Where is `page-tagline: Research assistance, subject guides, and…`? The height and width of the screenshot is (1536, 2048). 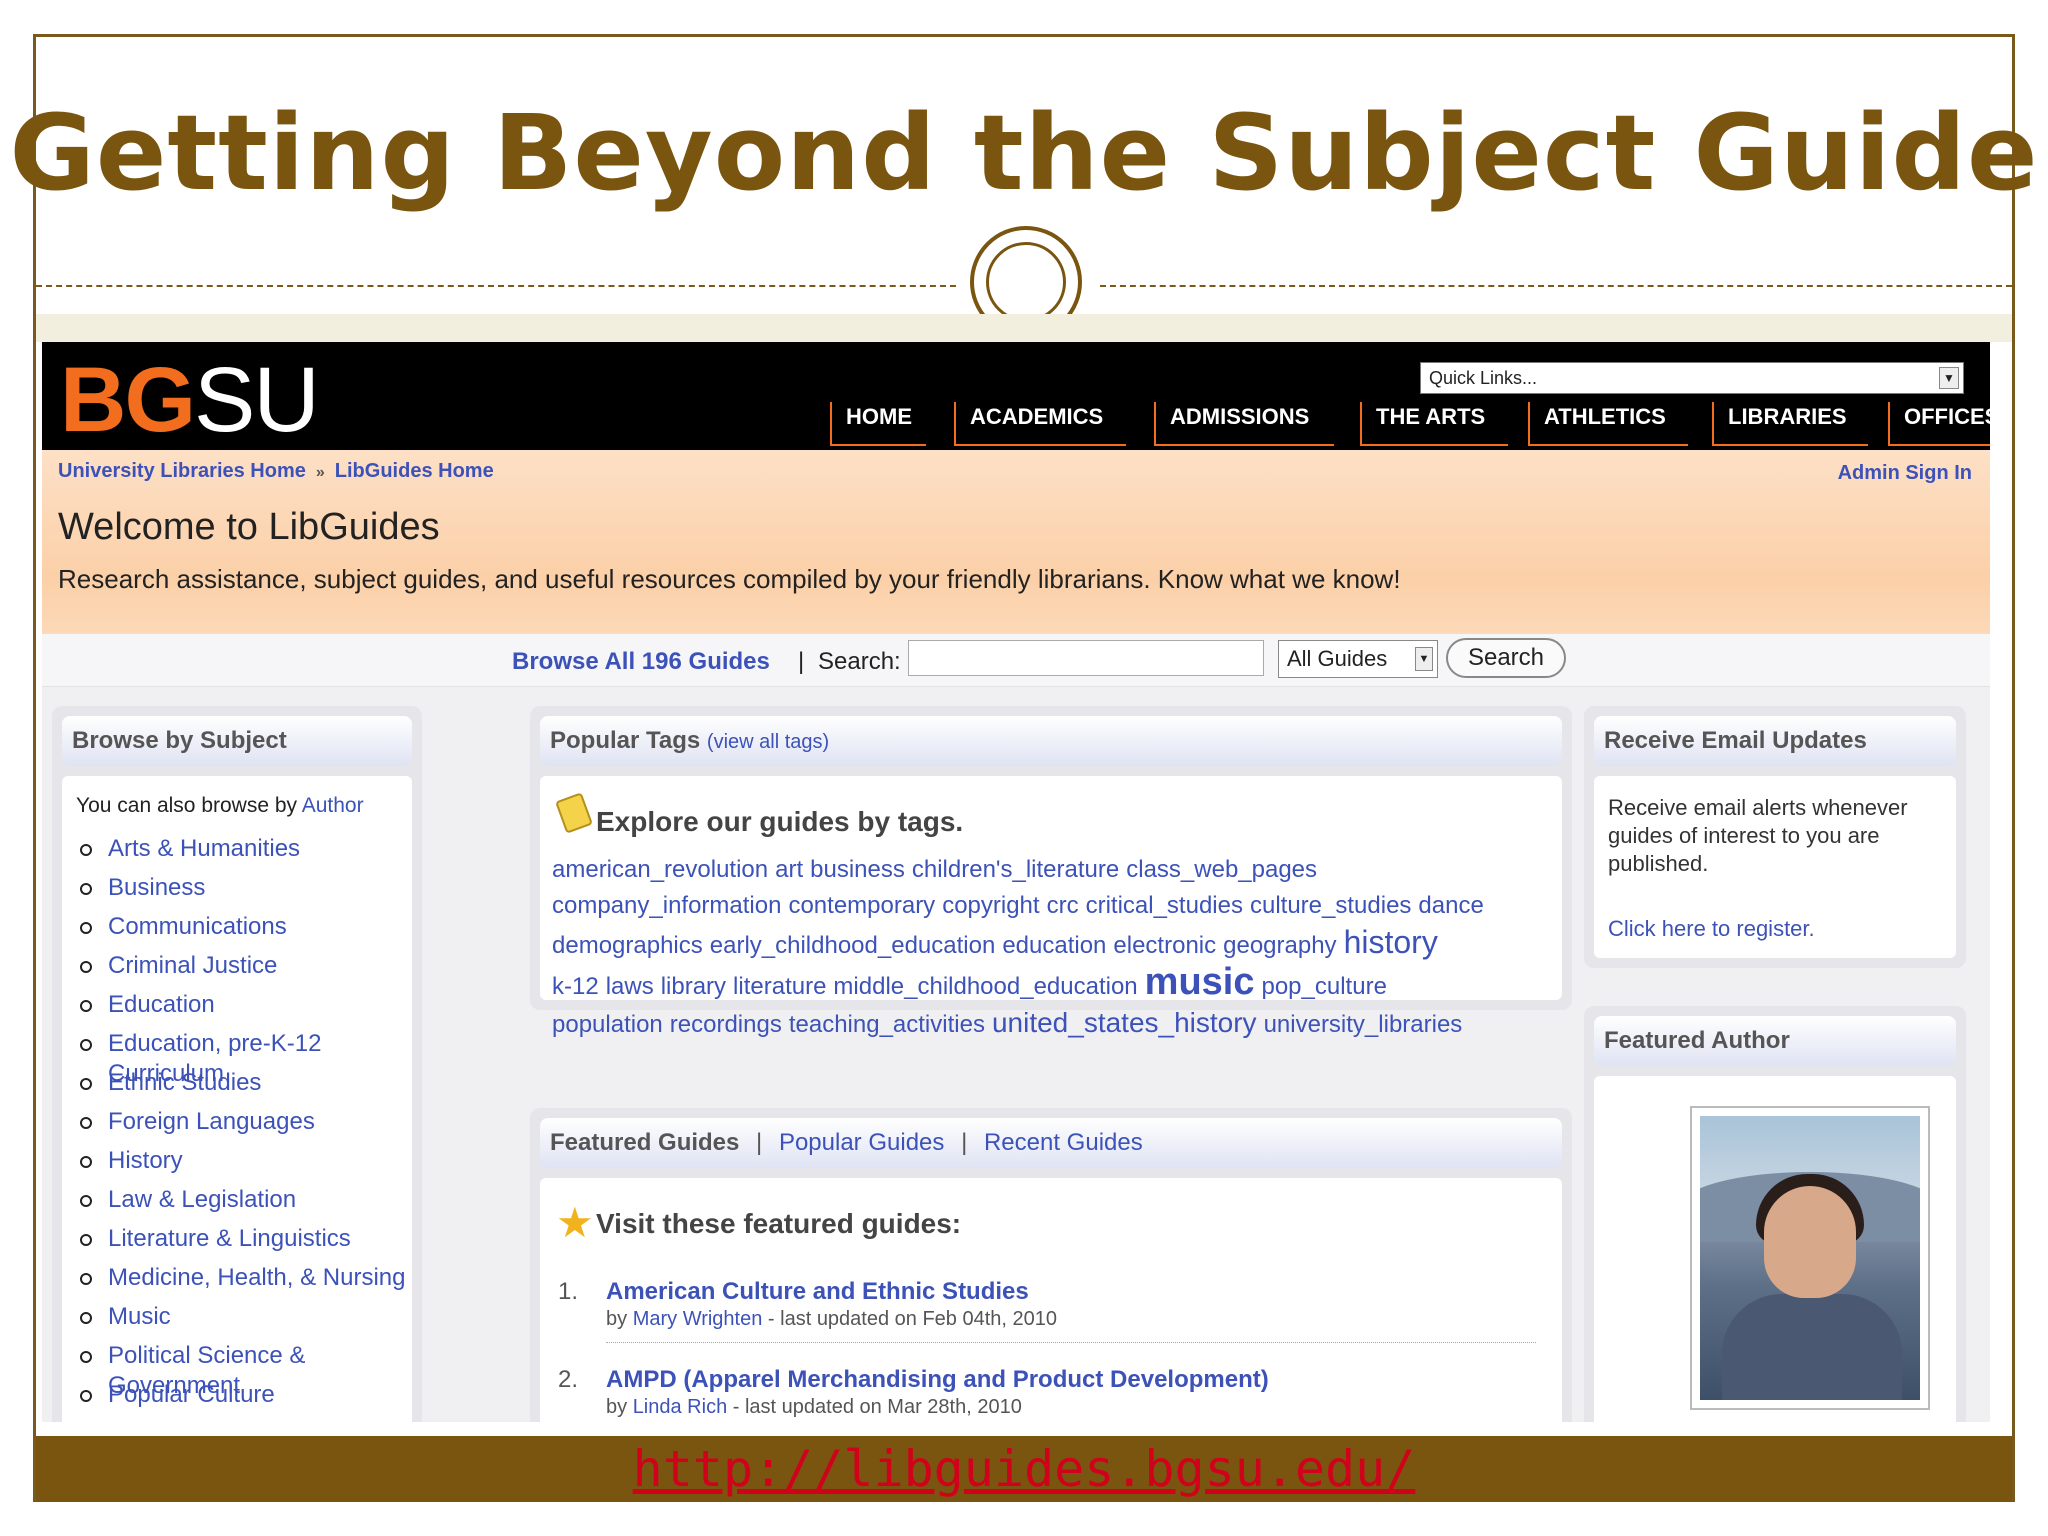
page-tagline: Research assistance, subject guides, and… is located at coordinates (729, 579).